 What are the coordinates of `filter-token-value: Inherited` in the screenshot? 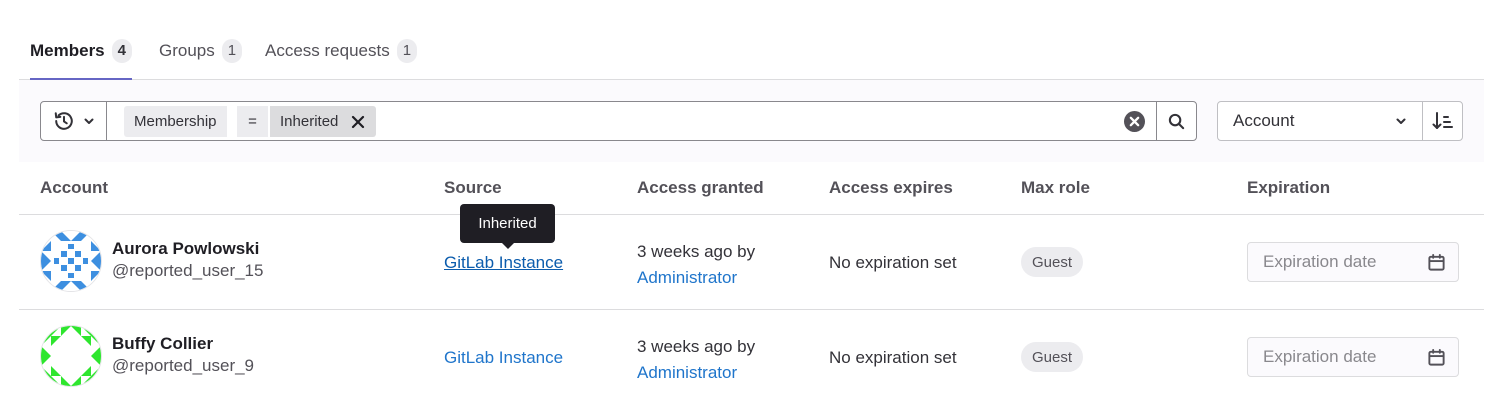 It's located at (323, 121).